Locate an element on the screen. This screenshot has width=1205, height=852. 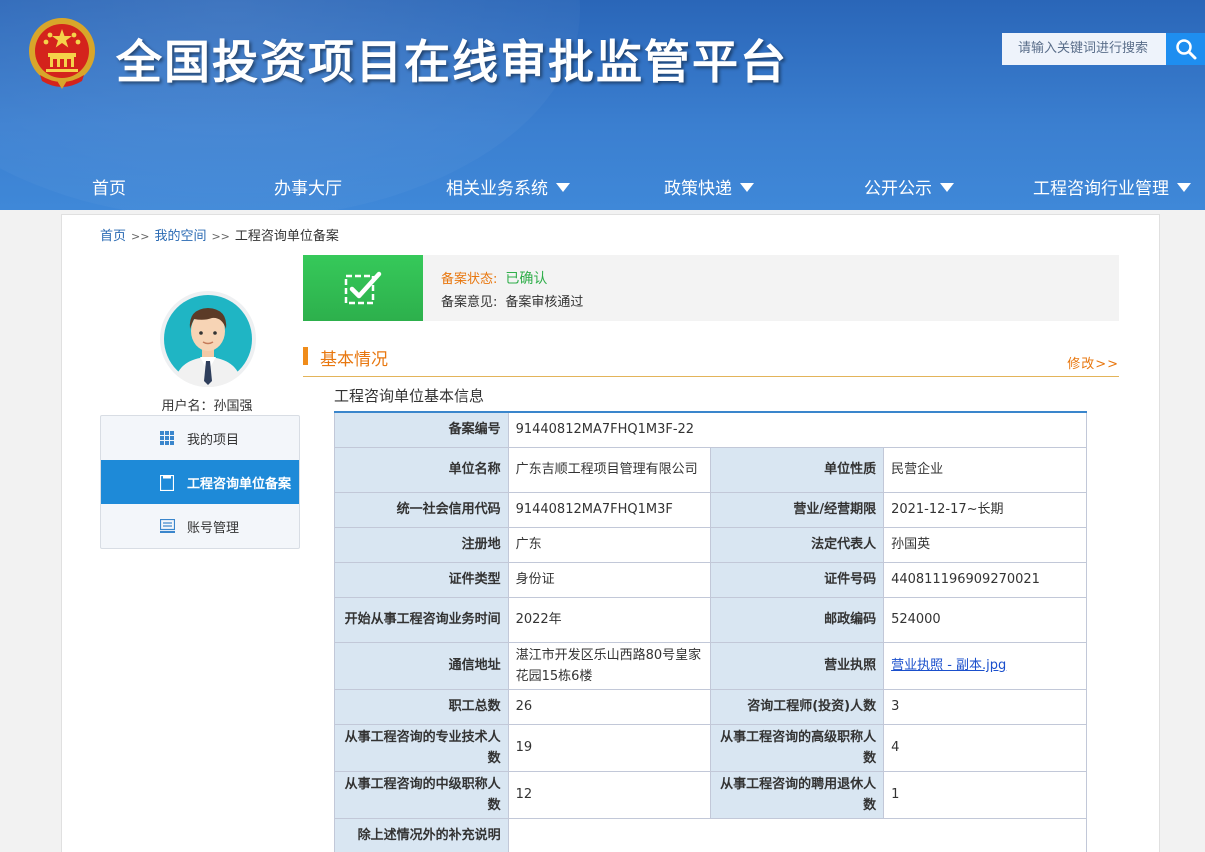
nav-industry-management: 工程咨询行业管理 is located at coordinates (1112, 186).